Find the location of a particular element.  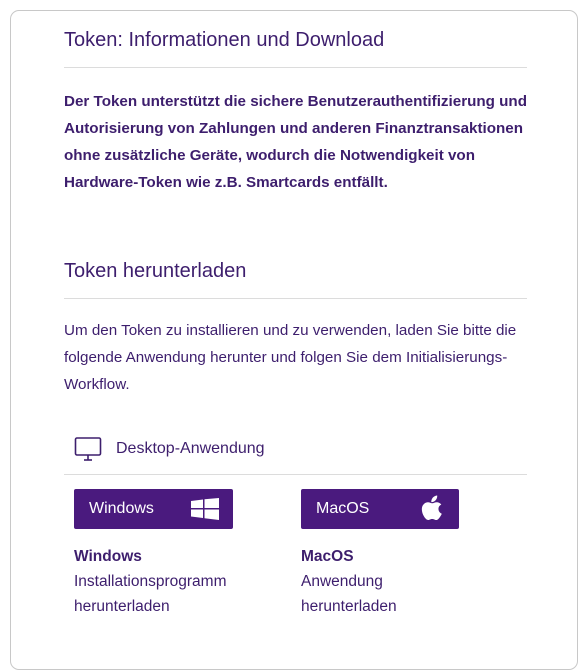

macos-caption-link: Anwendung herunterladen is located at coordinates (361, 594).